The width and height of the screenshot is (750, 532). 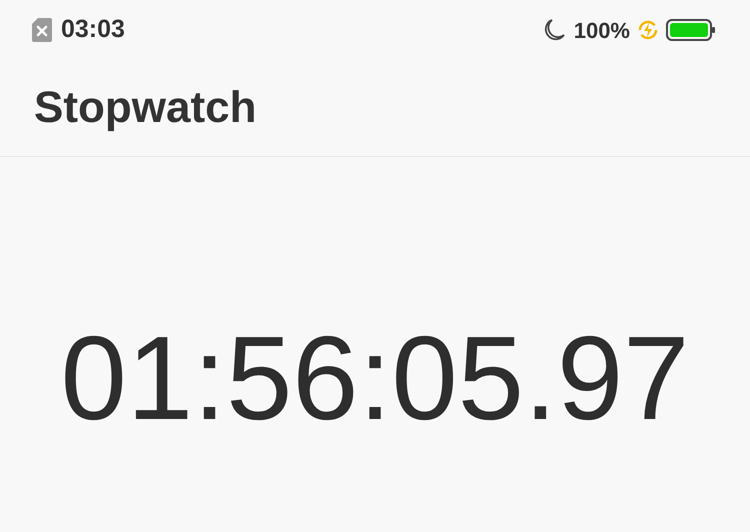 I want to click on status-time: 03:03, so click(x=93, y=30).